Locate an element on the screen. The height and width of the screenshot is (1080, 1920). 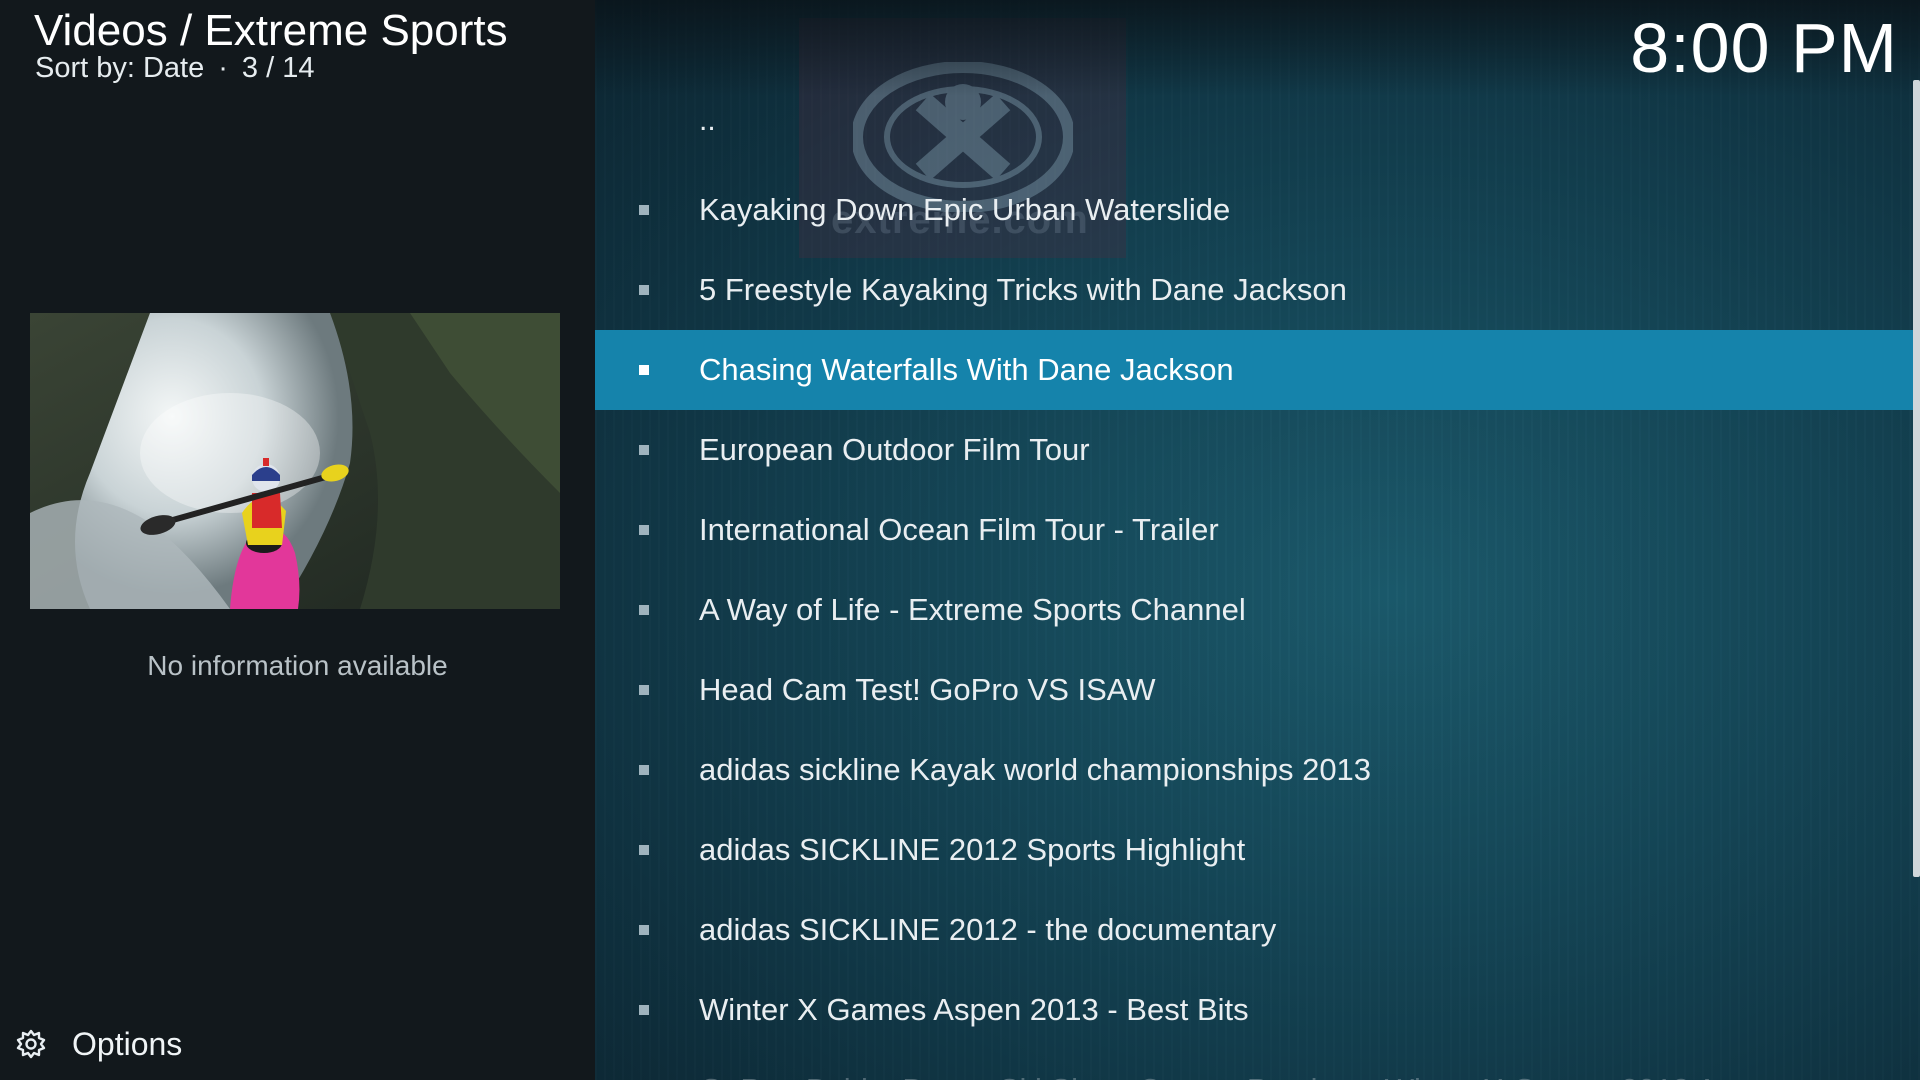
list-item-label: A Way of Life - Extreme Sports Channel is located at coordinates (972, 609).